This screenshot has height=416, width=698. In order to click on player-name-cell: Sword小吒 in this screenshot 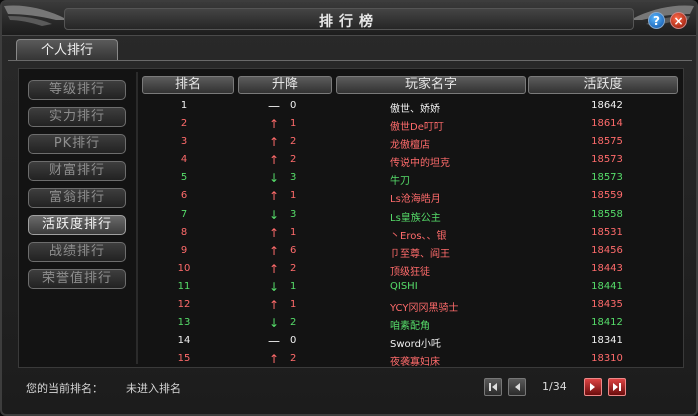, I will do `click(415, 345)`.